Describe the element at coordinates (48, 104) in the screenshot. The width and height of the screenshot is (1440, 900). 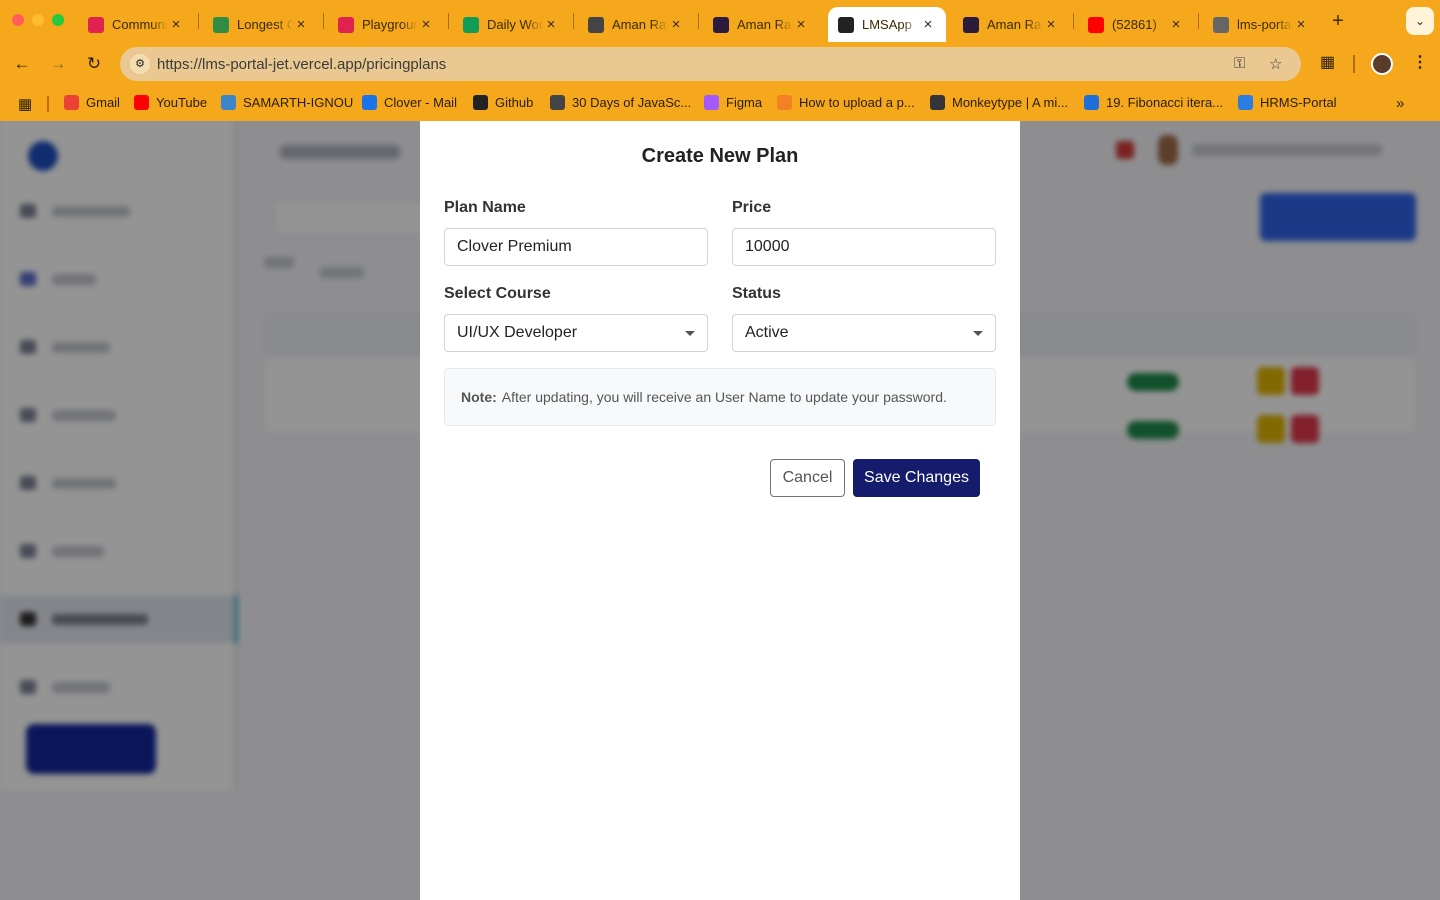
I see `bookmarks-divider` at that location.